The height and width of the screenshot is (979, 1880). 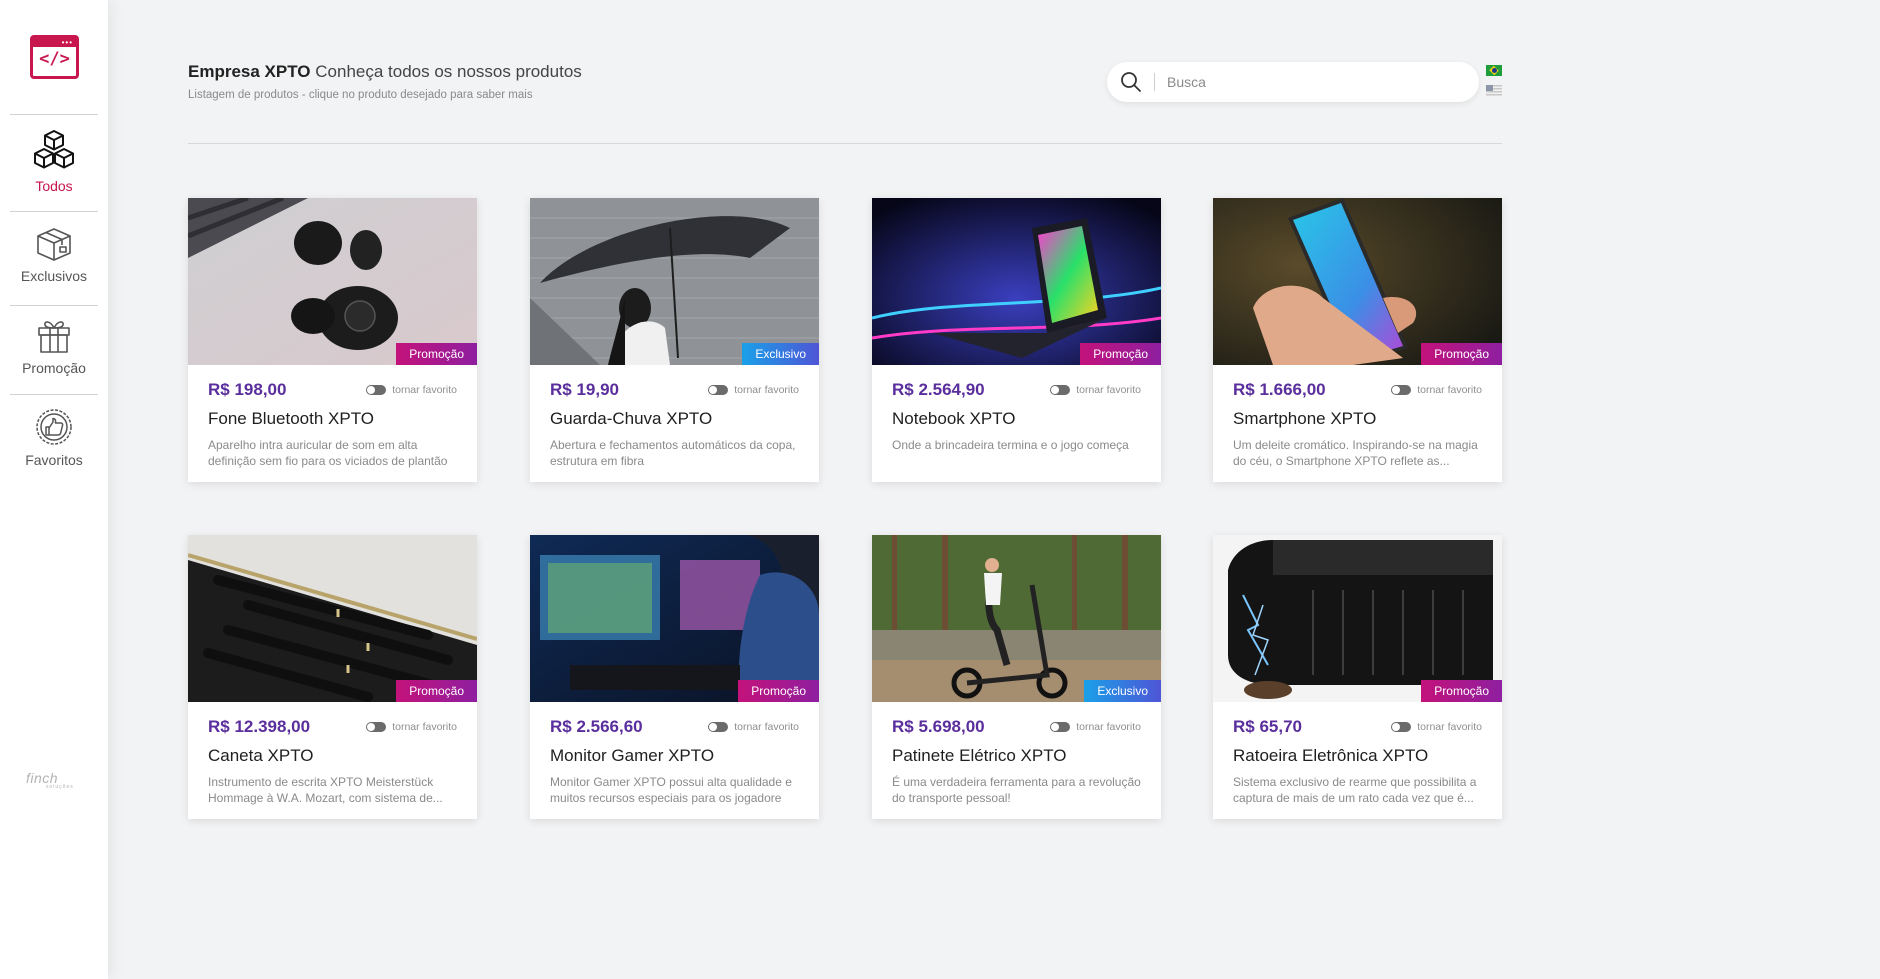 I want to click on product-price: R$ 1.666,00, so click(x=1279, y=389).